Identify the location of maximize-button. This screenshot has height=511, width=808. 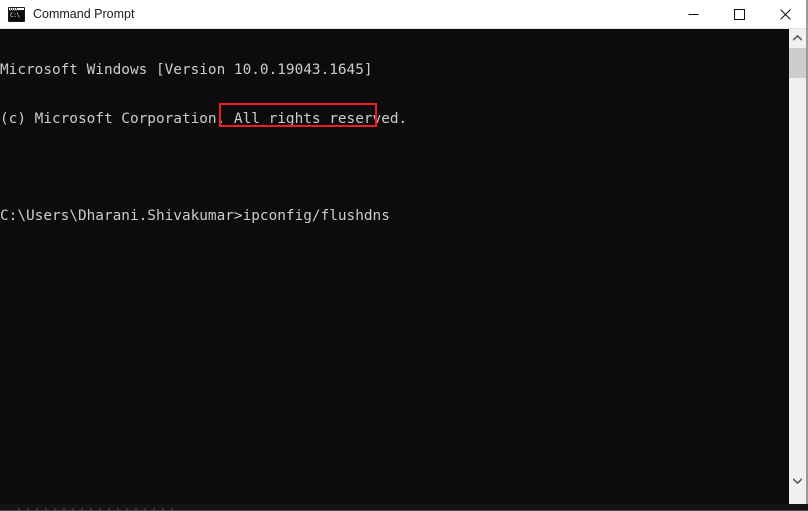
(739, 14).